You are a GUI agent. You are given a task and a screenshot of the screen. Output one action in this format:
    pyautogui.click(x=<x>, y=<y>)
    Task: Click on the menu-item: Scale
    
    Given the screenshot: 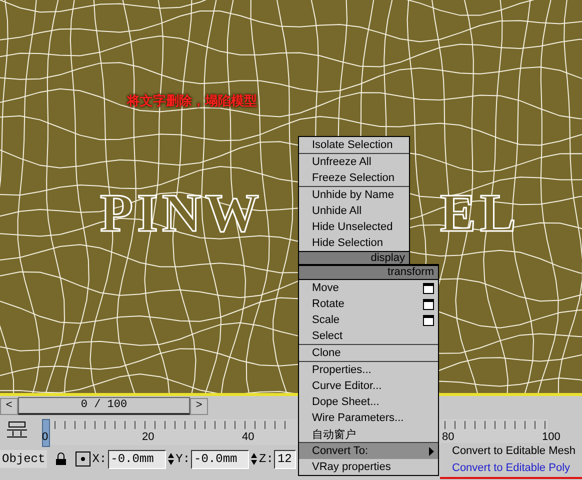 What is the action you would take?
    pyautogui.click(x=368, y=320)
    